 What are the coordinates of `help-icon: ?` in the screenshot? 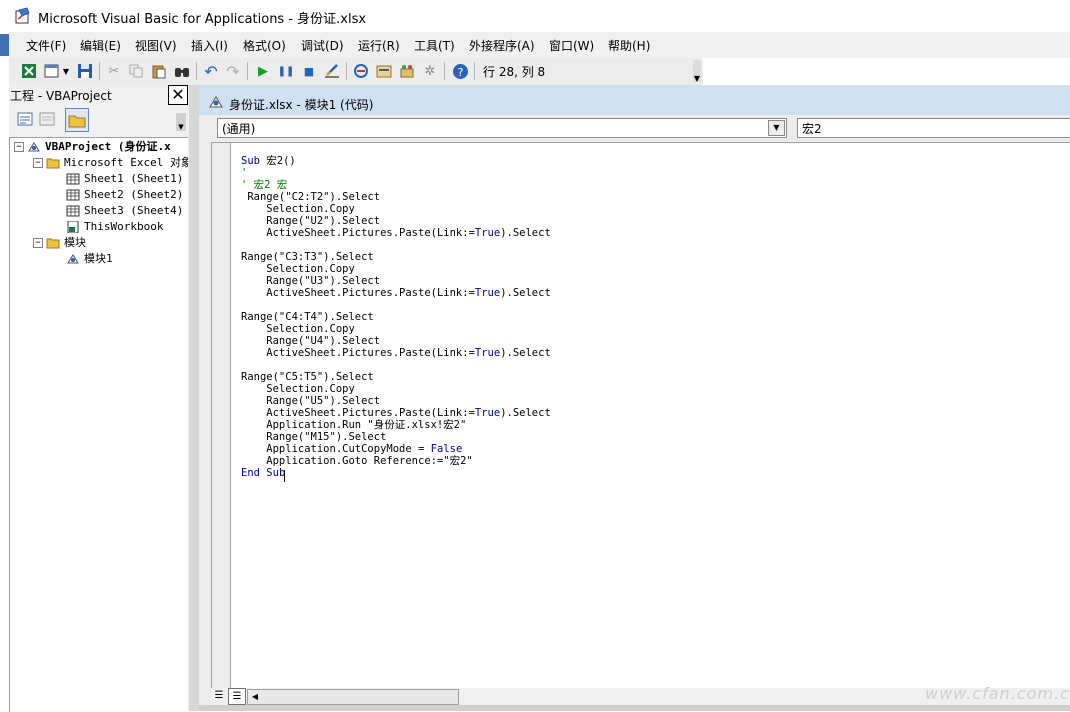 It's located at (460, 71).